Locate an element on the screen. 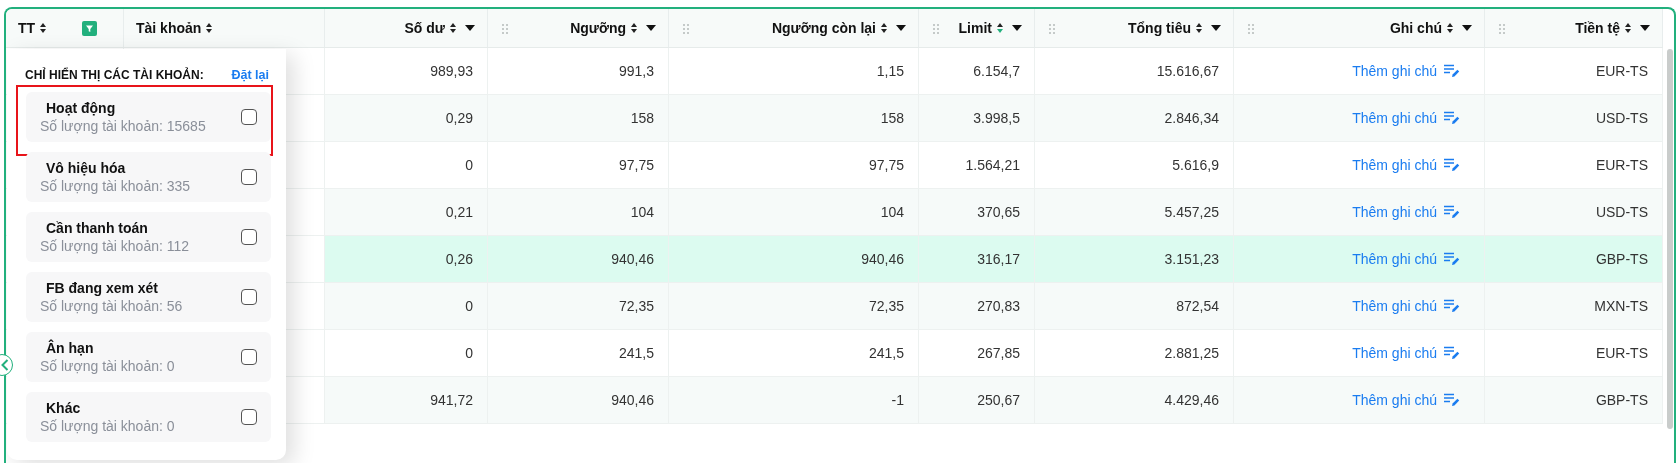 The width and height of the screenshot is (1680, 463). table-cell: 97,75 is located at coordinates (794, 165).